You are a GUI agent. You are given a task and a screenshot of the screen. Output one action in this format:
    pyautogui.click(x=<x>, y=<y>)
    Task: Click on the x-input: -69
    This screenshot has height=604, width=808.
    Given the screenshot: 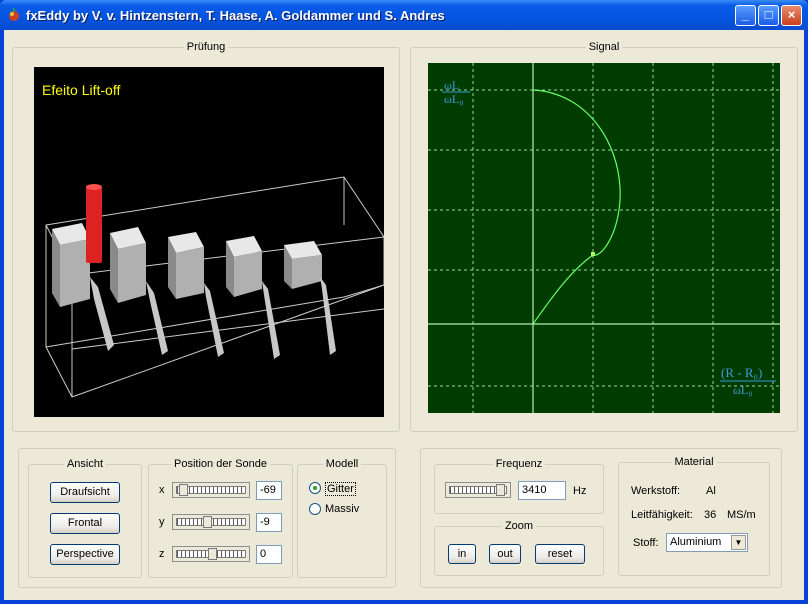 What is the action you would take?
    pyautogui.click(x=269, y=490)
    